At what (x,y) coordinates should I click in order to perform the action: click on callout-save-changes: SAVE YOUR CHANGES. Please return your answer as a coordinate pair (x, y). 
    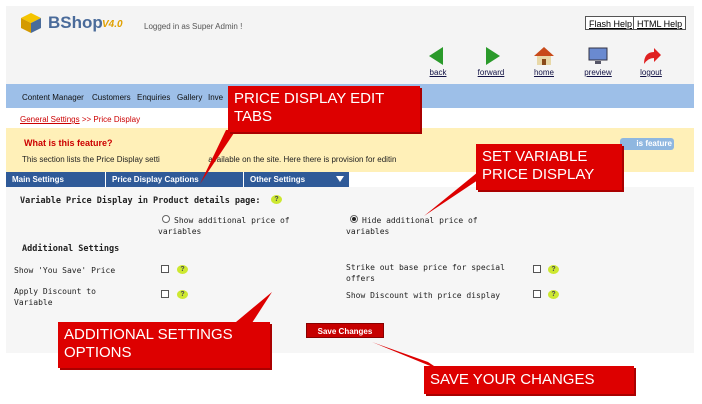
    Looking at the image, I should click on (529, 380).